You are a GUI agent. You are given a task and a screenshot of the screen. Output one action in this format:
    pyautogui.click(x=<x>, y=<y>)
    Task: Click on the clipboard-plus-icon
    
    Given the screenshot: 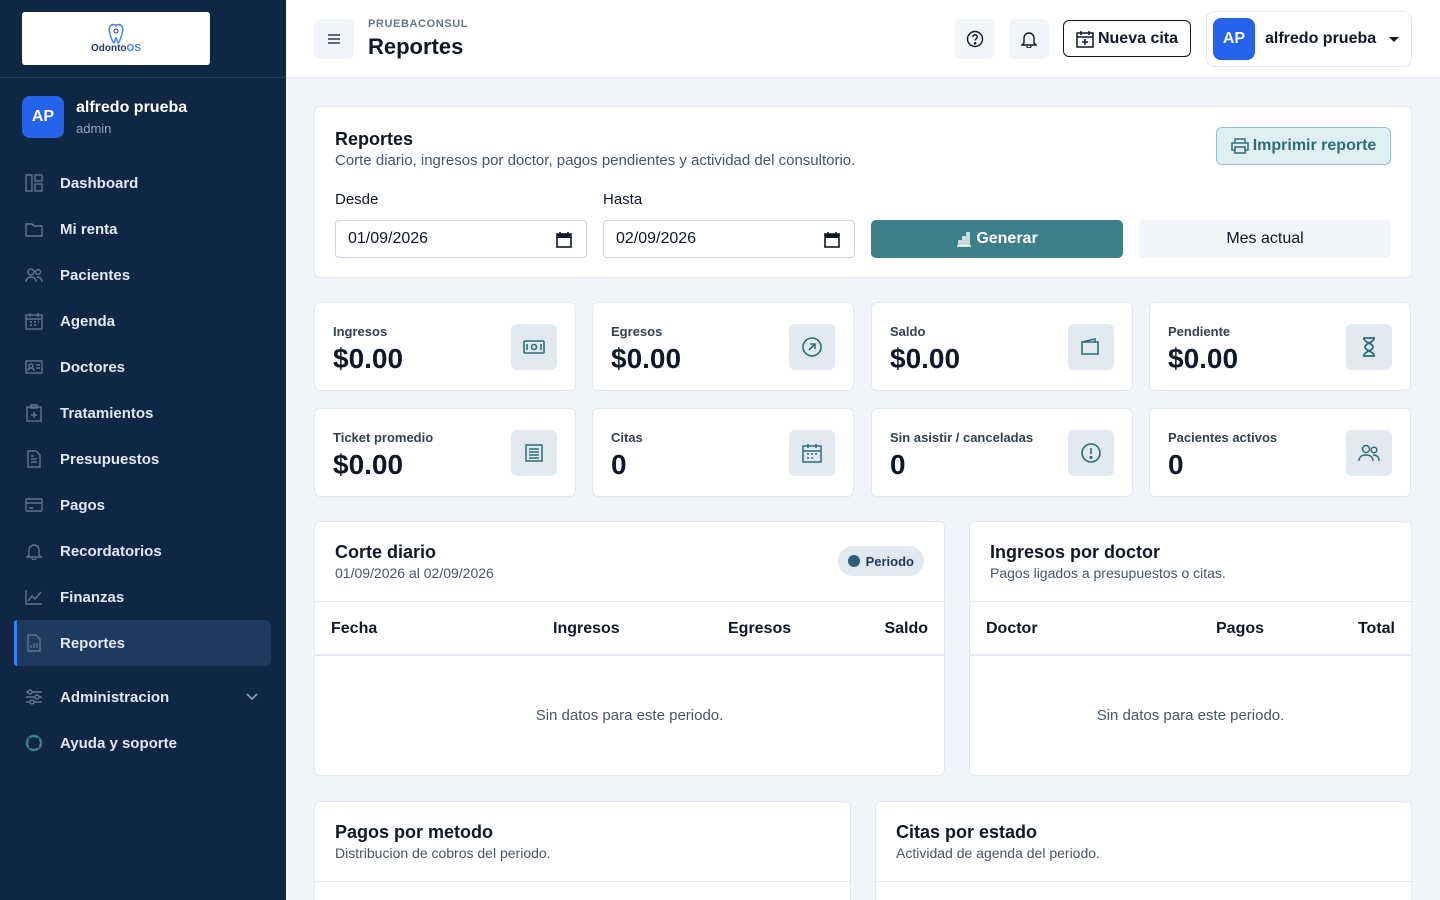 What is the action you would take?
    pyautogui.click(x=34, y=413)
    